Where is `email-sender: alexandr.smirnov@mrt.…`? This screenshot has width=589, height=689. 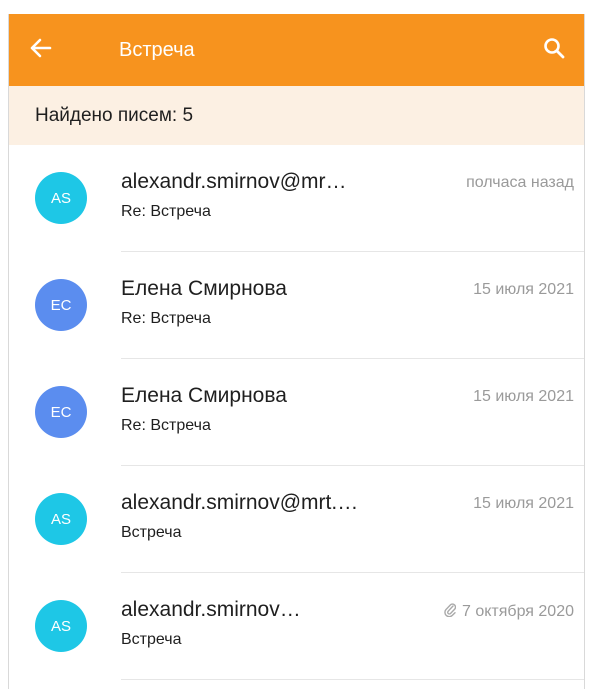
email-sender: alexandr.smirnov@mrt.… is located at coordinates (240, 502).